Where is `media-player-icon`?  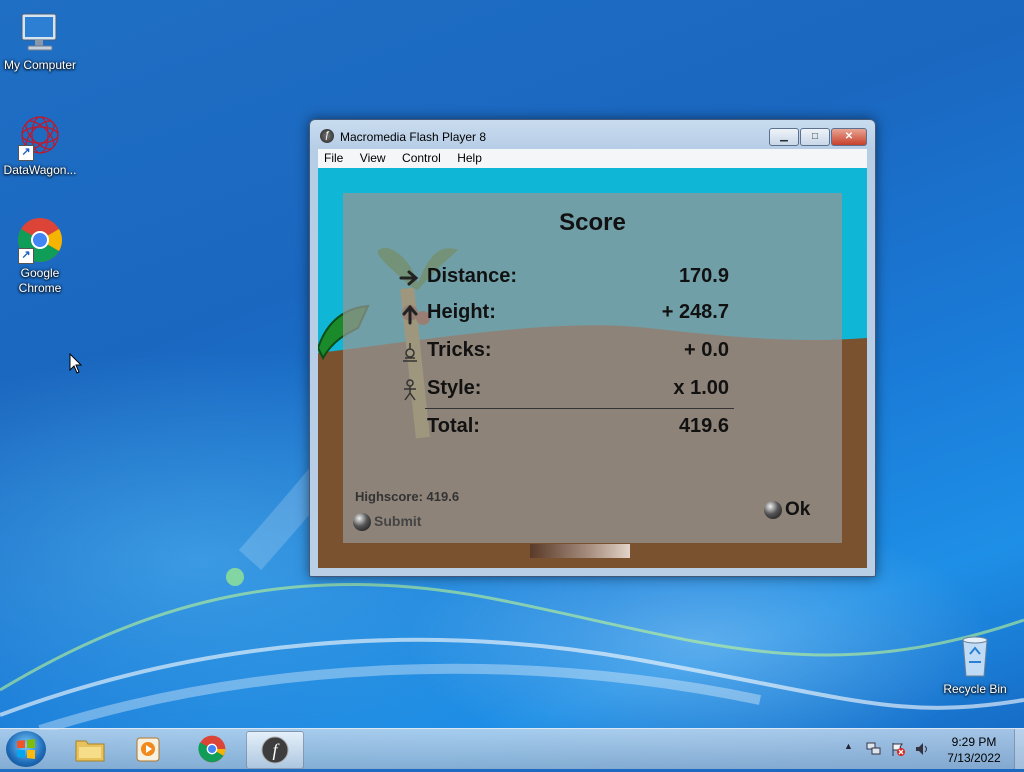
media-player-icon is located at coordinates (148, 749).